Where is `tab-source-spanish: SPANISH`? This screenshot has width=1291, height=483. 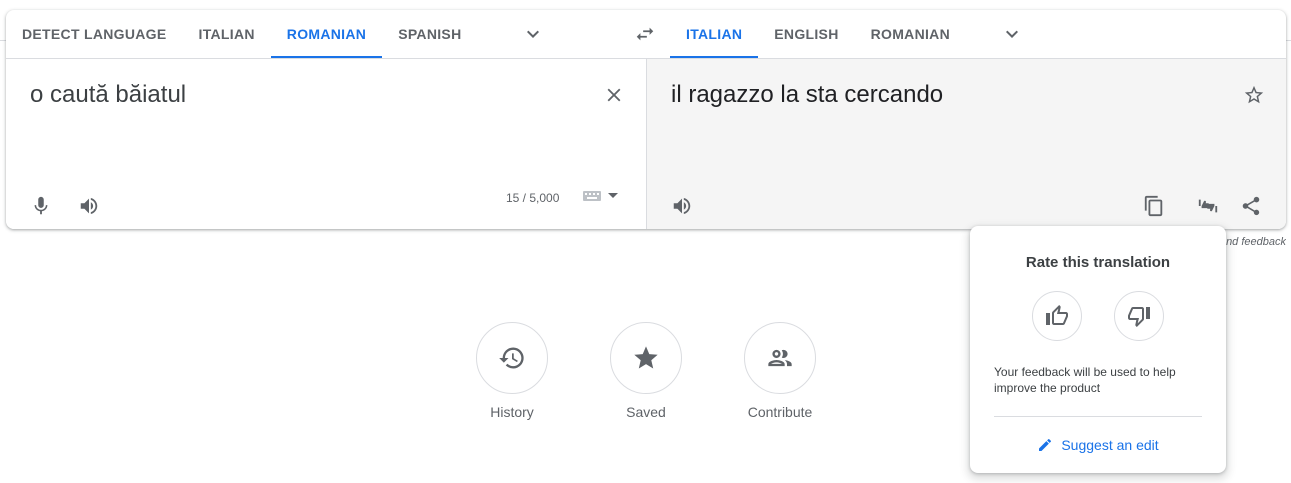 tab-source-spanish: SPANISH is located at coordinates (429, 34).